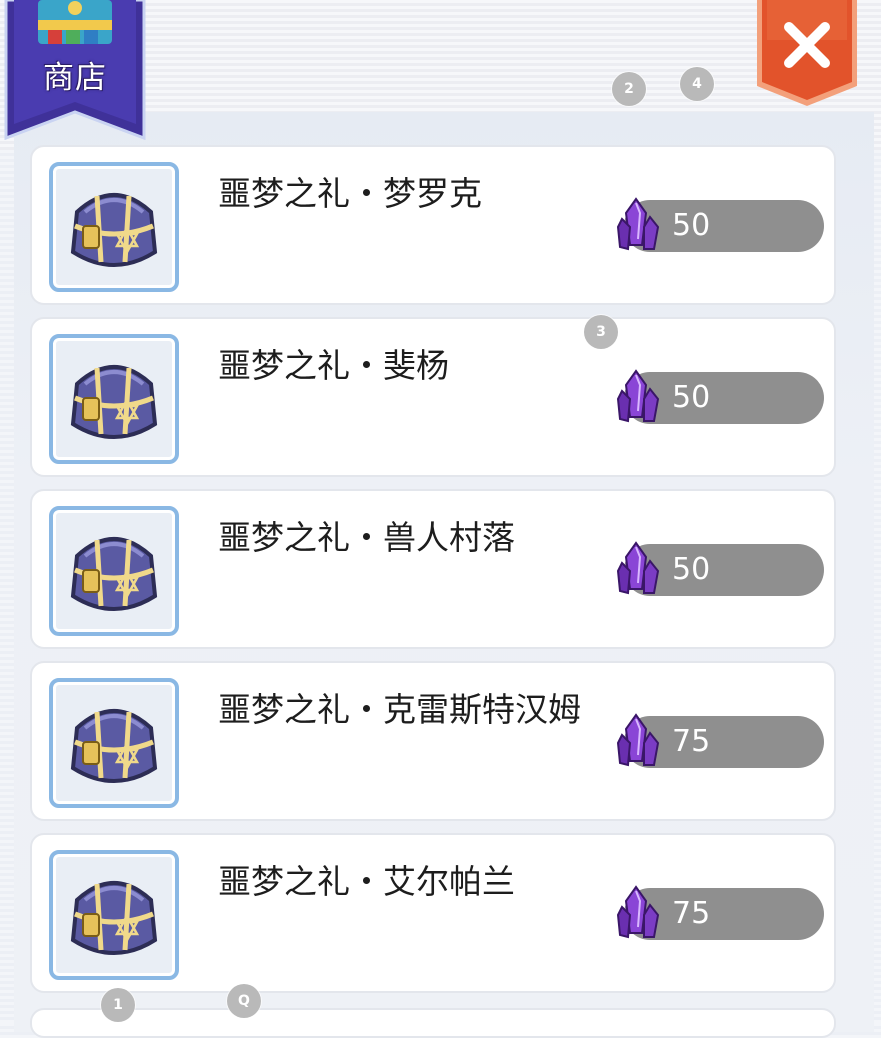 The width and height of the screenshot is (881, 1038). Describe the element at coordinates (75, 78) in the screenshot. I see `shop-title: 商店` at that location.